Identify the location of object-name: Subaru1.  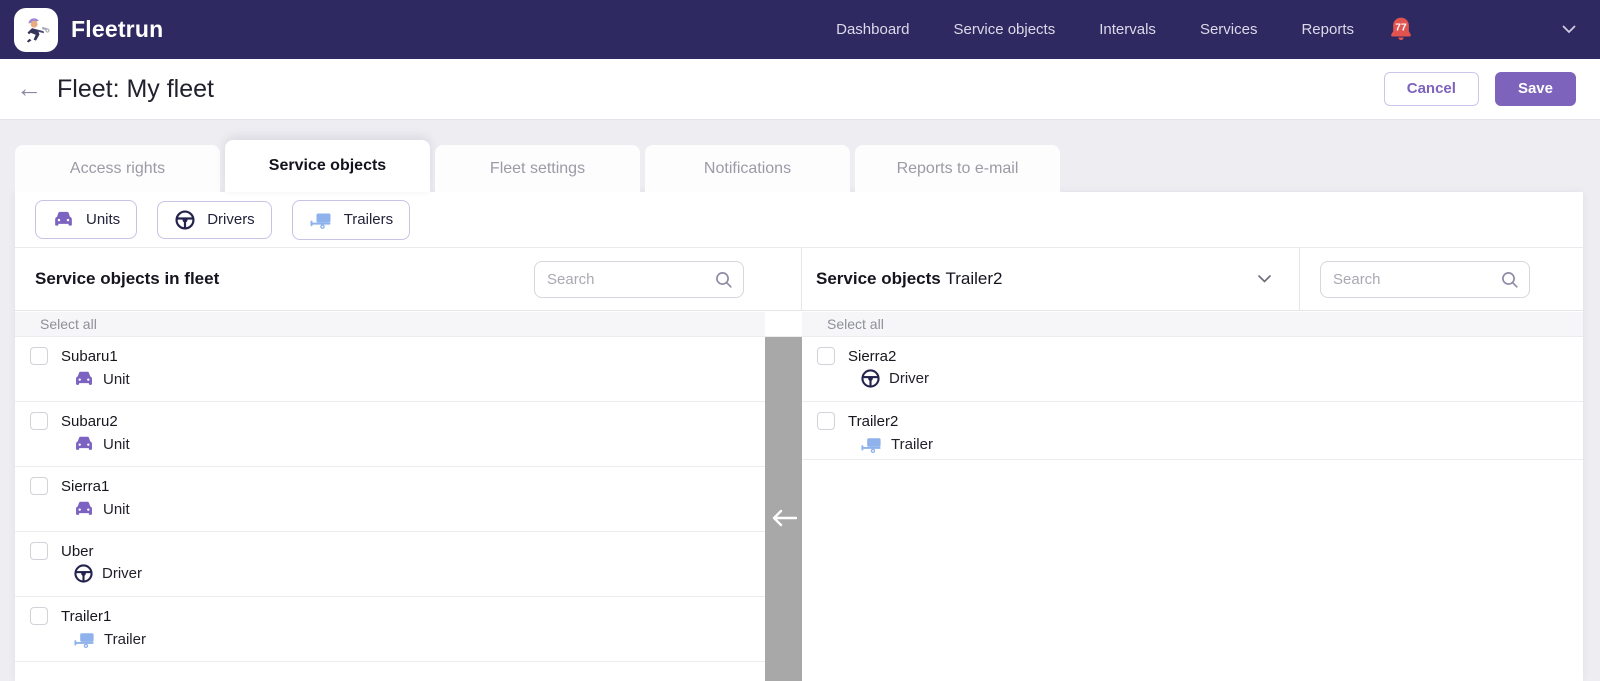
(89, 356).